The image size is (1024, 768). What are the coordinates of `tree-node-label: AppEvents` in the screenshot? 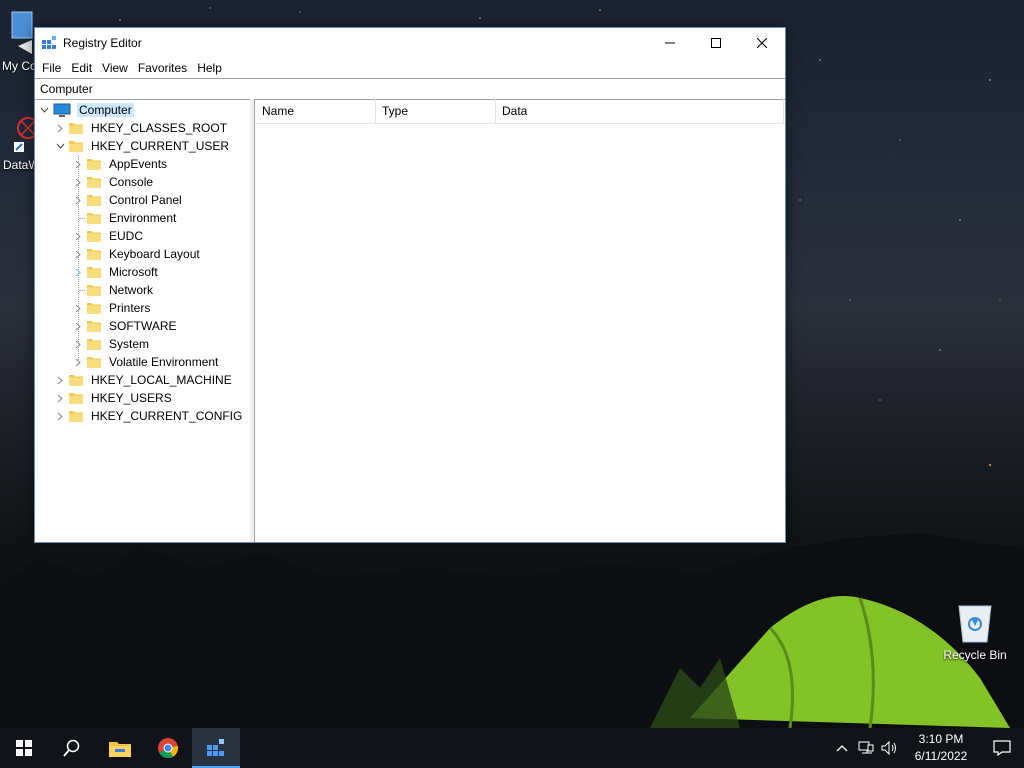 It's located at (138, 164).